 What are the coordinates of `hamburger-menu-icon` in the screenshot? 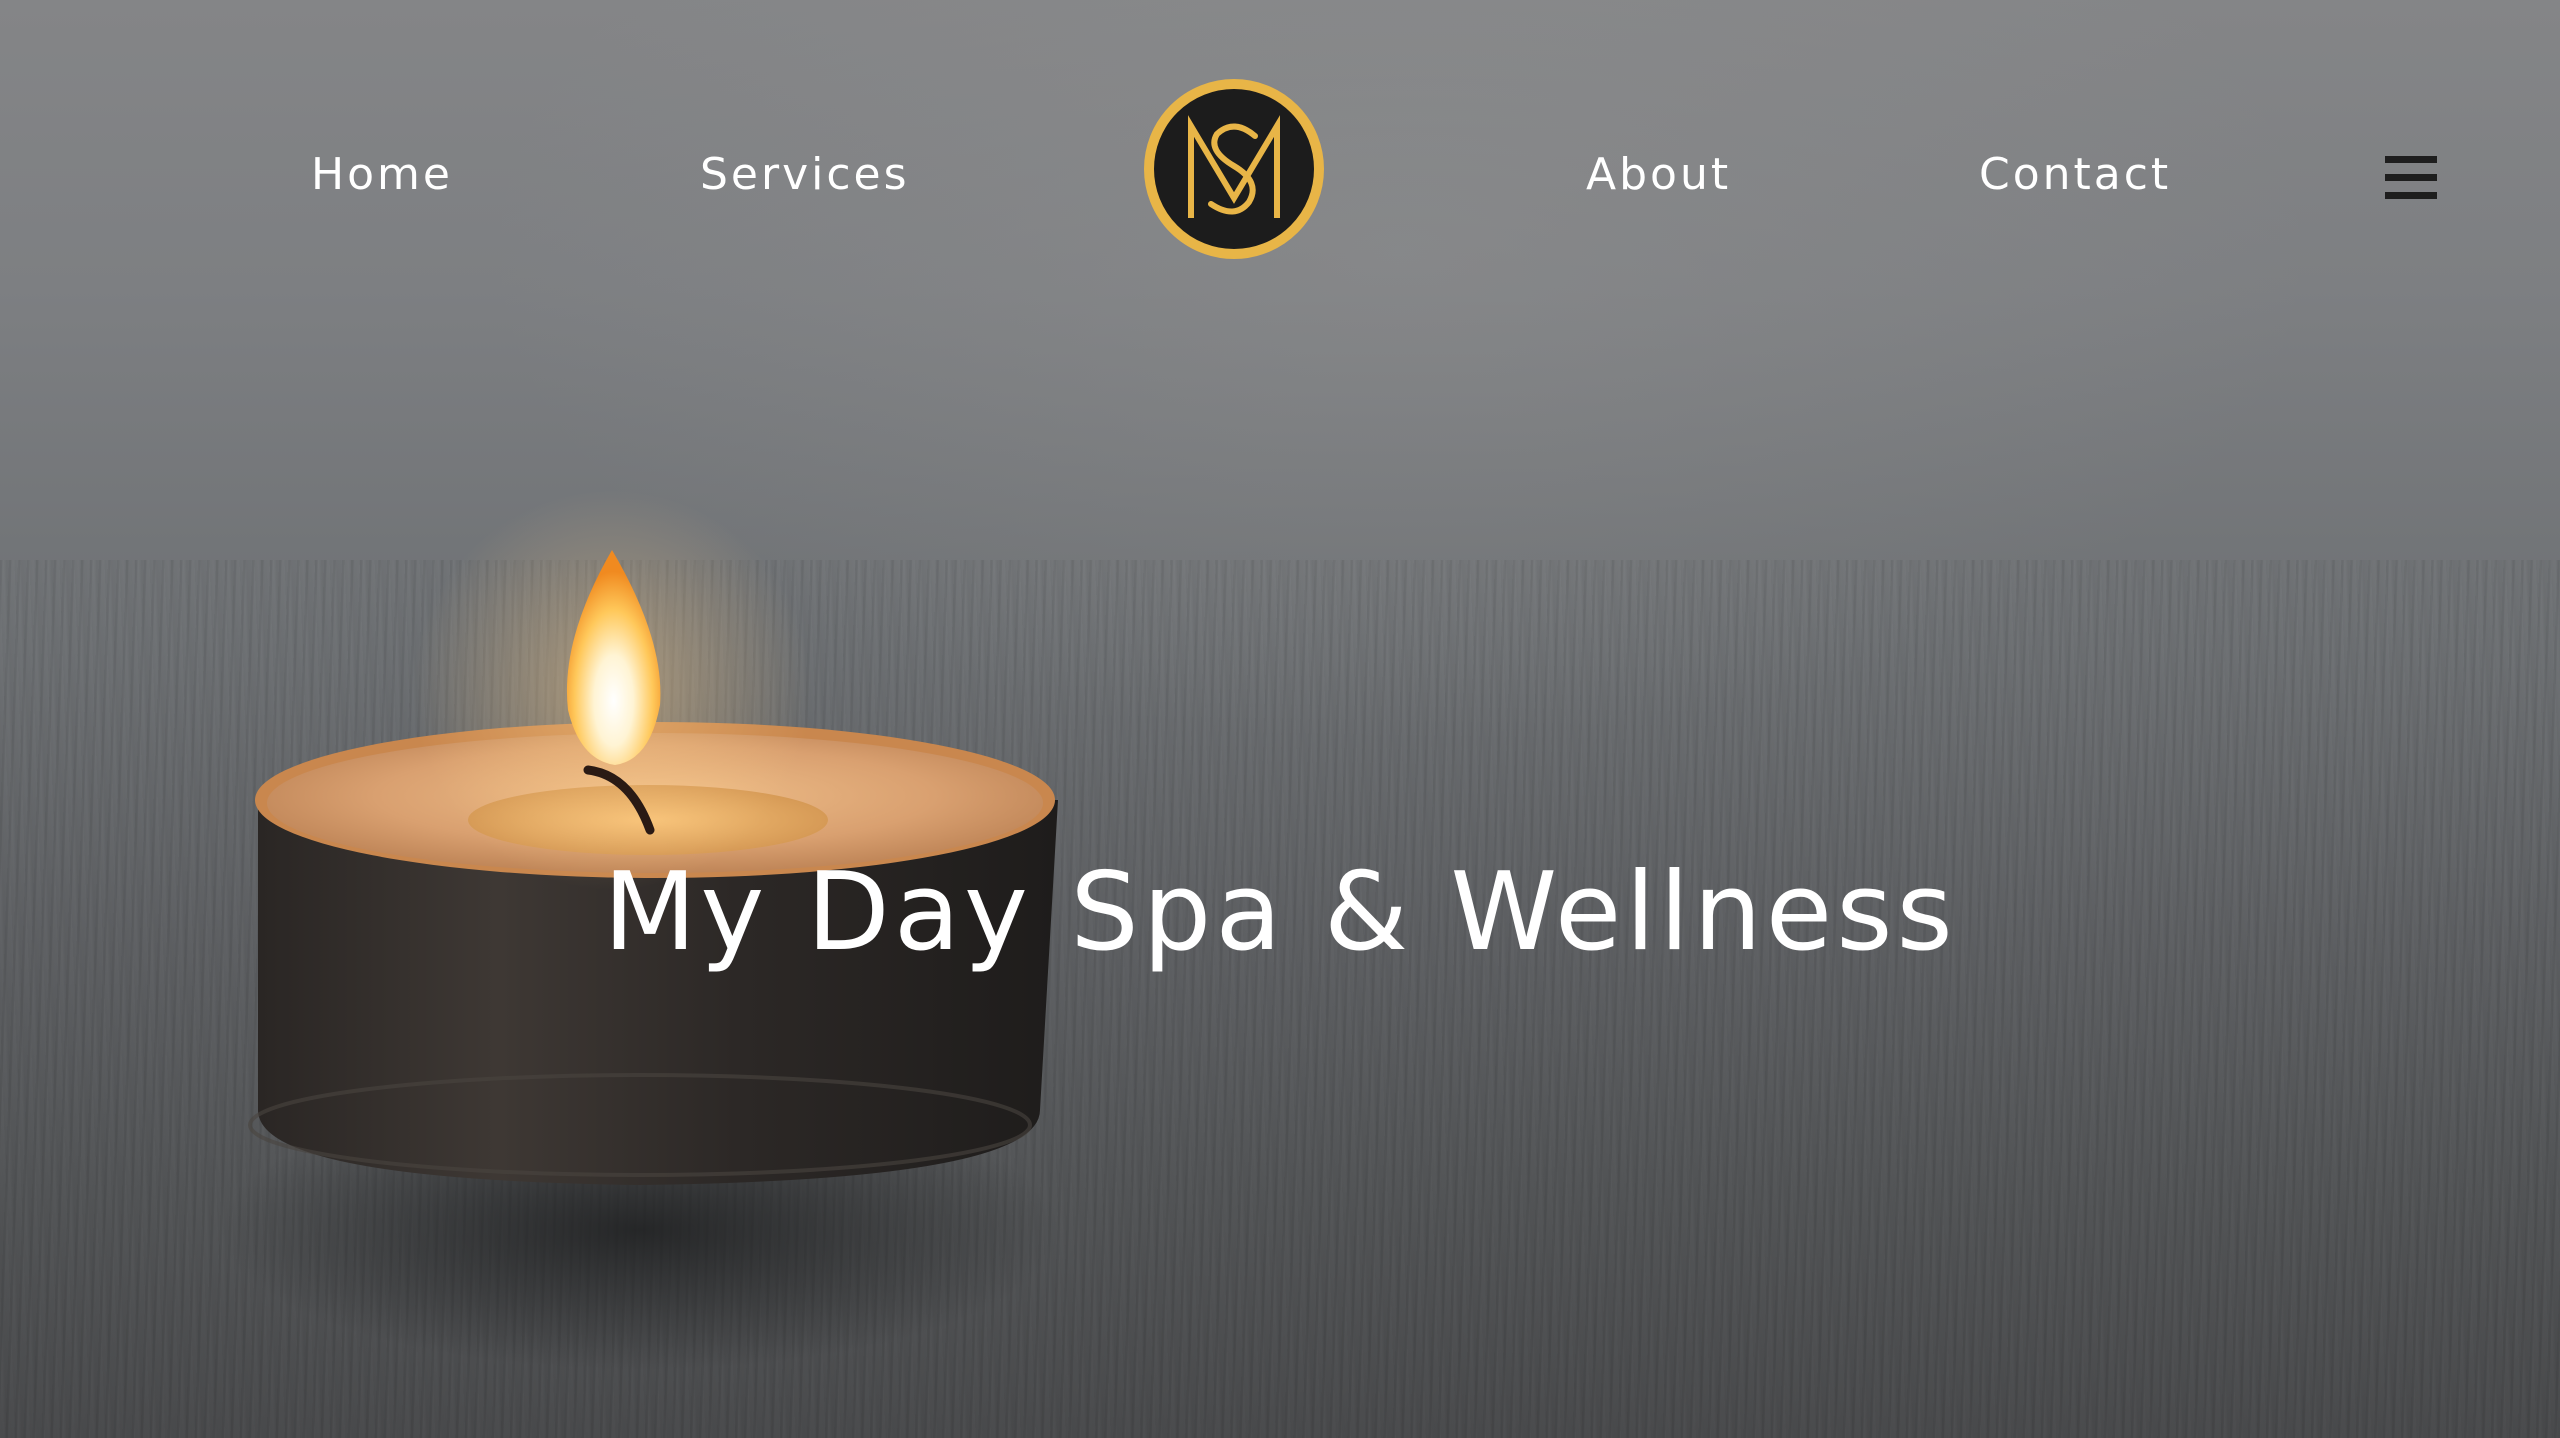 It's located at (2411, 178).